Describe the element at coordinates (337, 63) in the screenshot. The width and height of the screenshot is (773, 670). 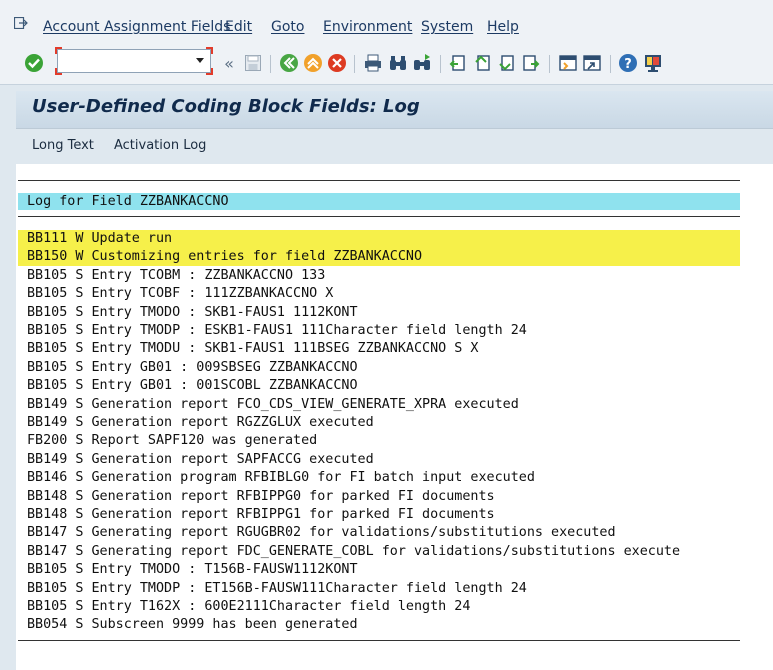
I see `cancel-icon` at that location.